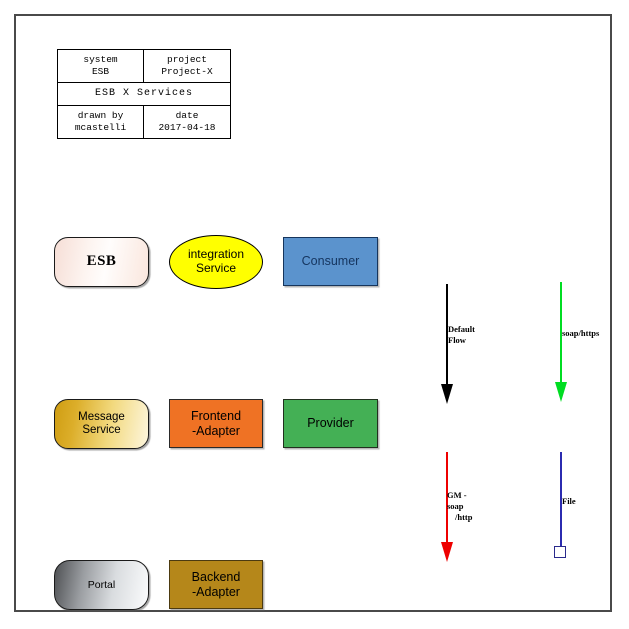  I want to click on shape-message-service: Message Service, so click(101, 424).